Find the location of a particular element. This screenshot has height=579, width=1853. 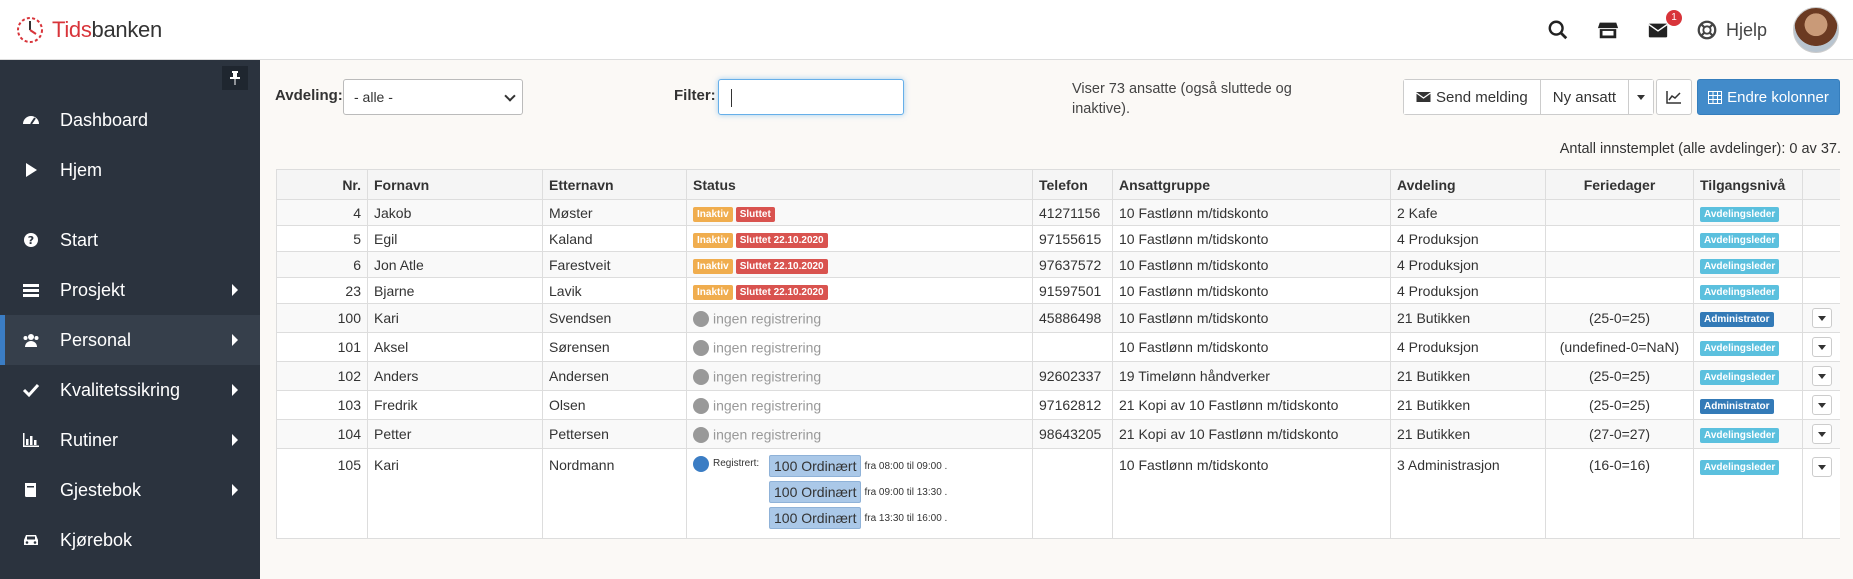

help-label: Hjelp is located at coordinates (1746, 29).